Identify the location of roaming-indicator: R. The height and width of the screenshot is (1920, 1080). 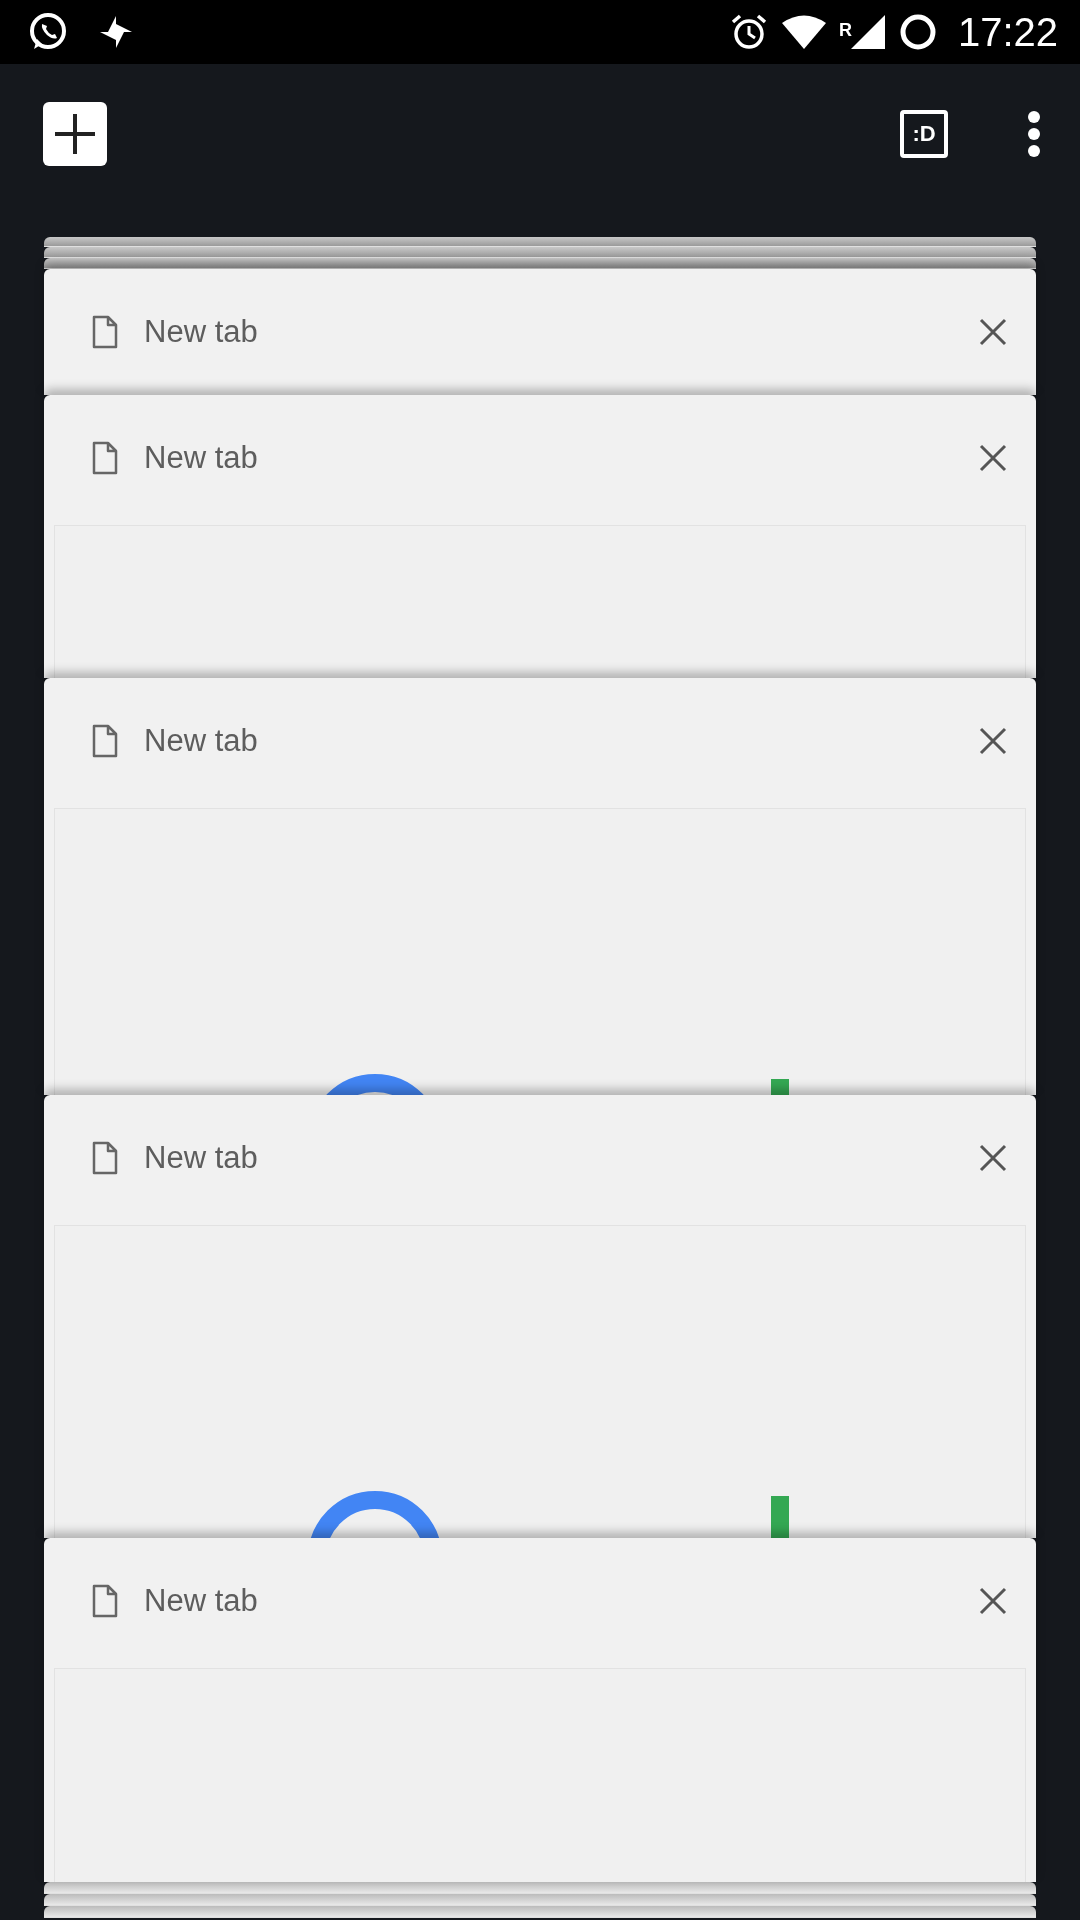
(845, 30).